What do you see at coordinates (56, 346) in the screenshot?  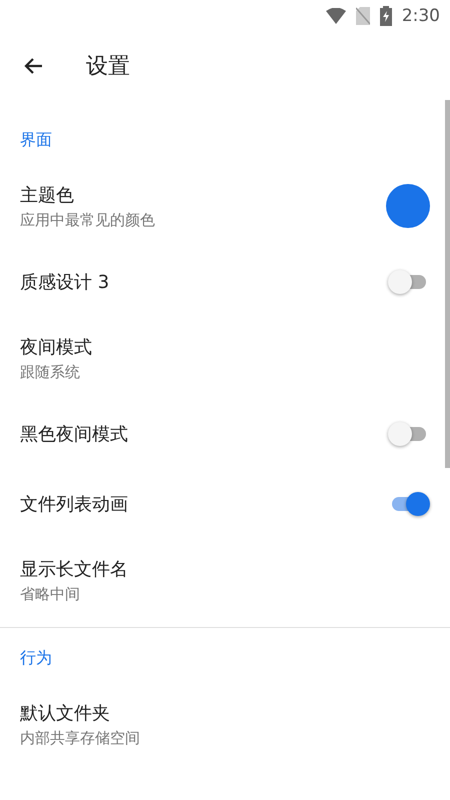 I see `setting-title: 夜间模式` at bounding box center [56, 346].